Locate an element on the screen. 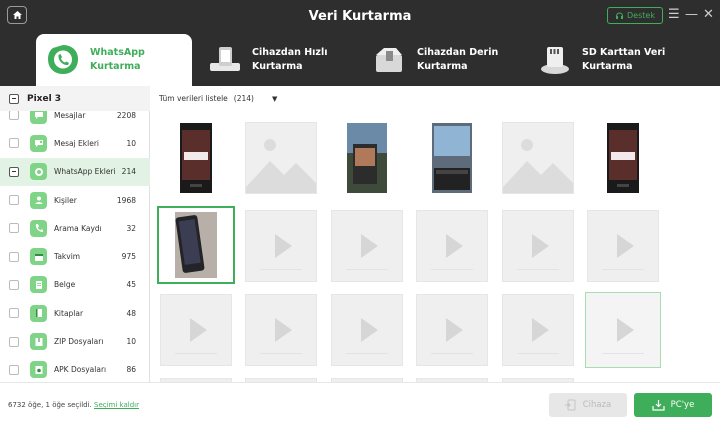  phone-scan-icon is located at coordinates (225, 59).